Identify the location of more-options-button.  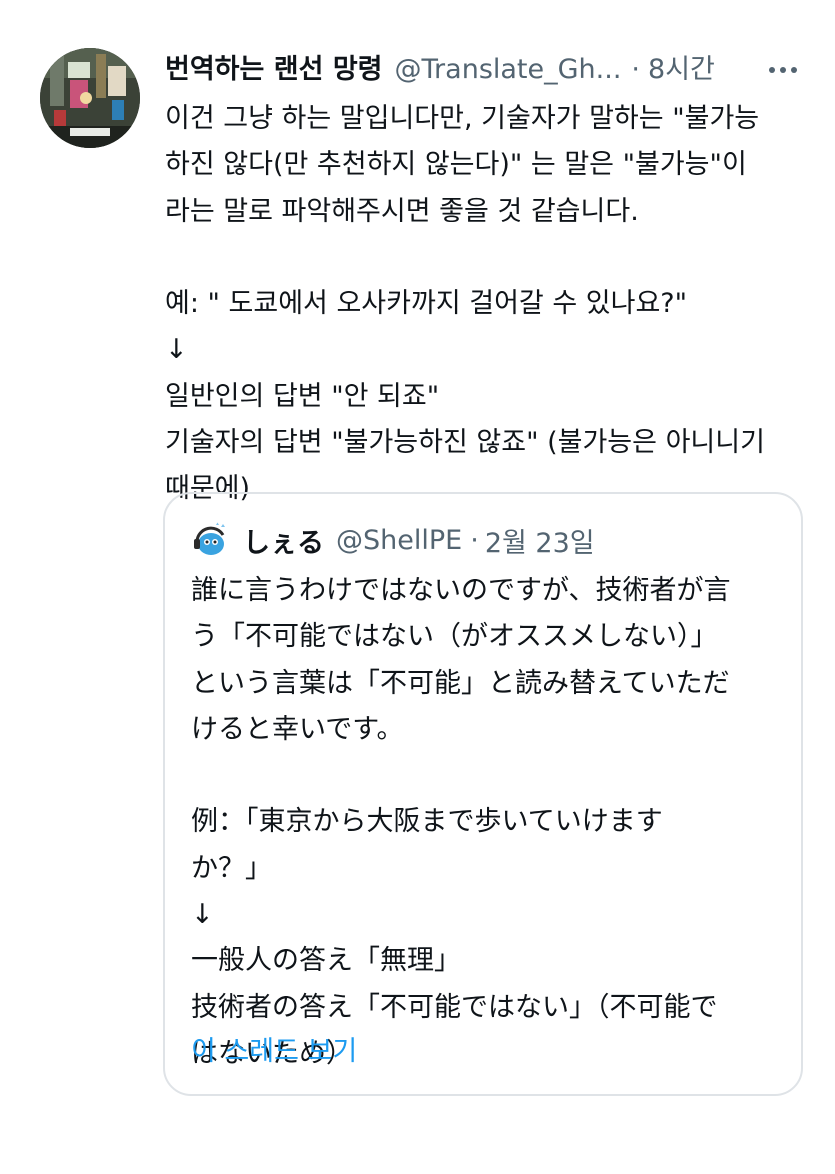
(783, 70).